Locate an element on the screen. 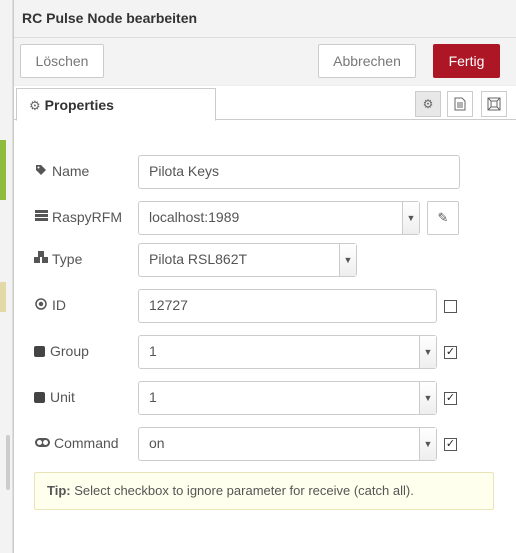 This screenshot has height=553, width=516. bullseye-icon is located at coordinates (41, 305).